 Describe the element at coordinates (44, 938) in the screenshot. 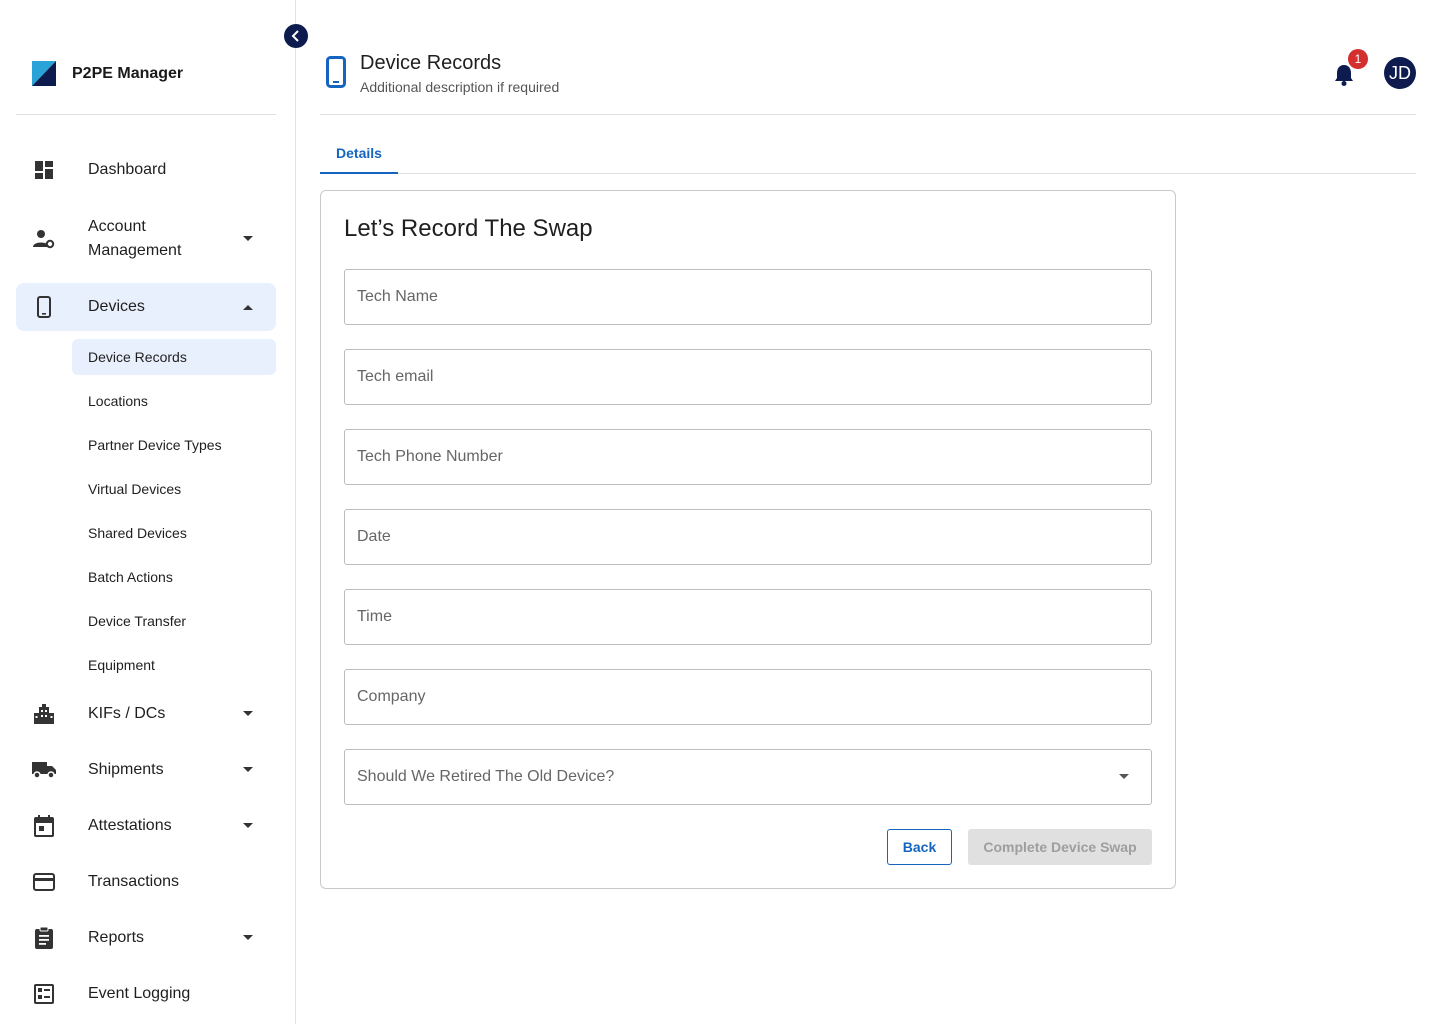

I see `clipboard-icon` at that location.